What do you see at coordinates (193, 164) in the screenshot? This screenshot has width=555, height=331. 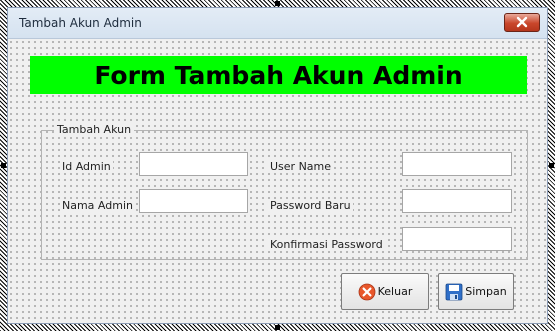 I see `id-admin-input` at bounding box center [193, 164].